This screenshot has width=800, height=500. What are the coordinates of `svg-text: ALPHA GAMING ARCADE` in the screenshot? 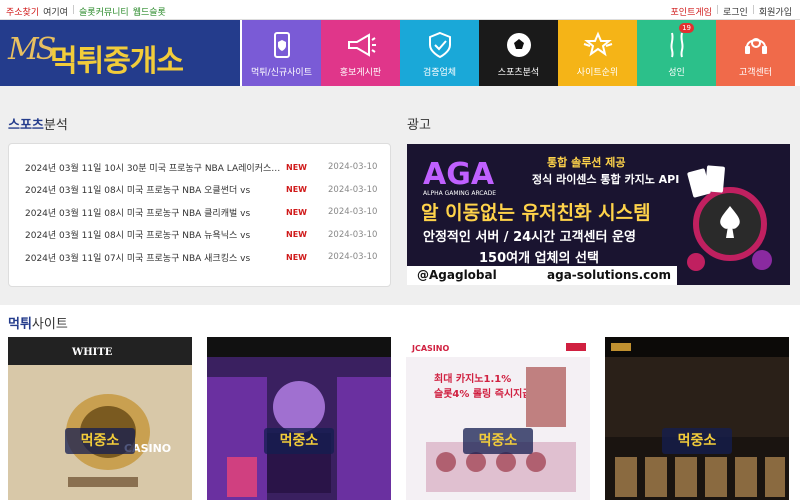 It's located at (459, 193).